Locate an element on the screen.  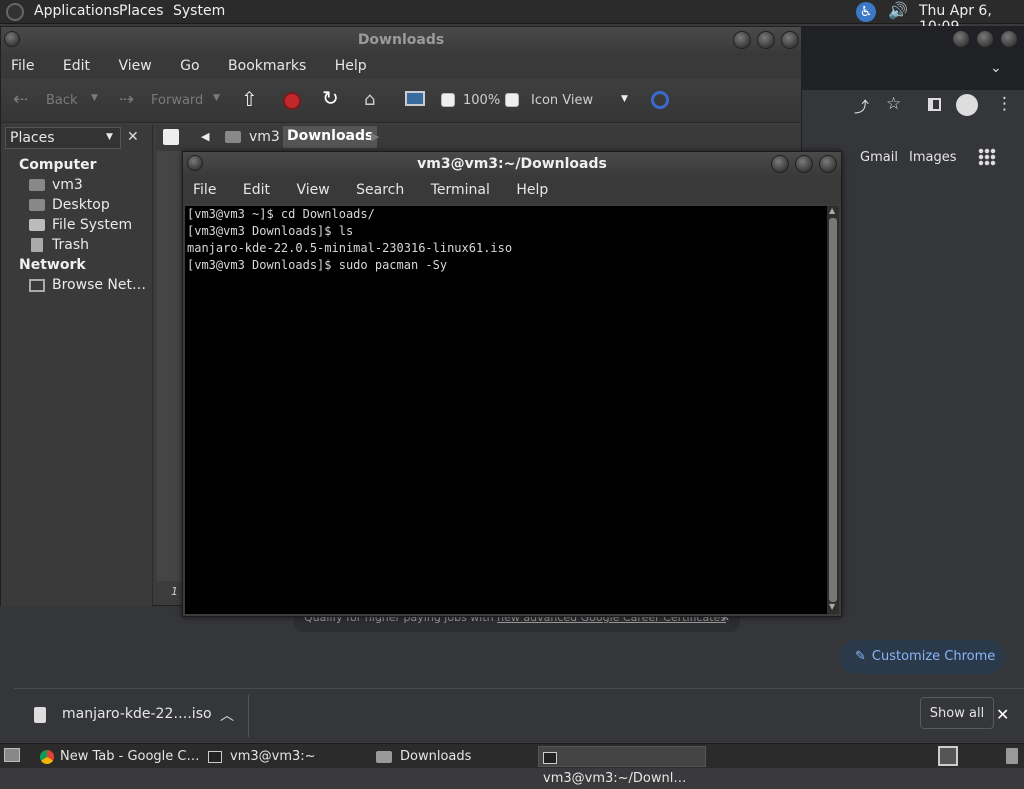
search-icon is located at coordinates (660, 100).